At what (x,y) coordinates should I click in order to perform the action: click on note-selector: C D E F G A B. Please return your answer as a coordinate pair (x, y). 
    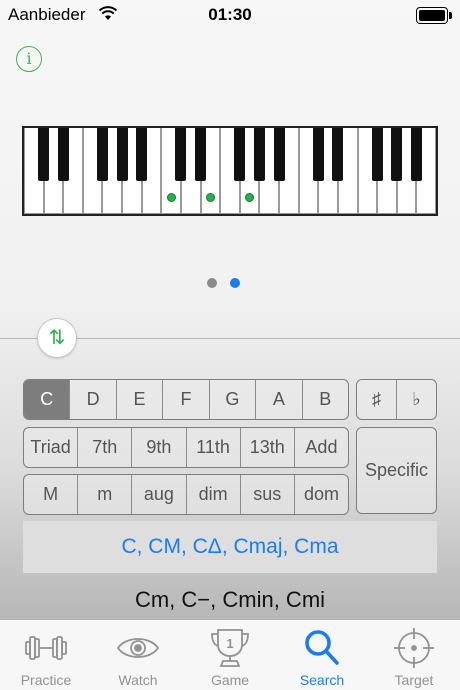
    Looking at the image, I should click on (186, 399).